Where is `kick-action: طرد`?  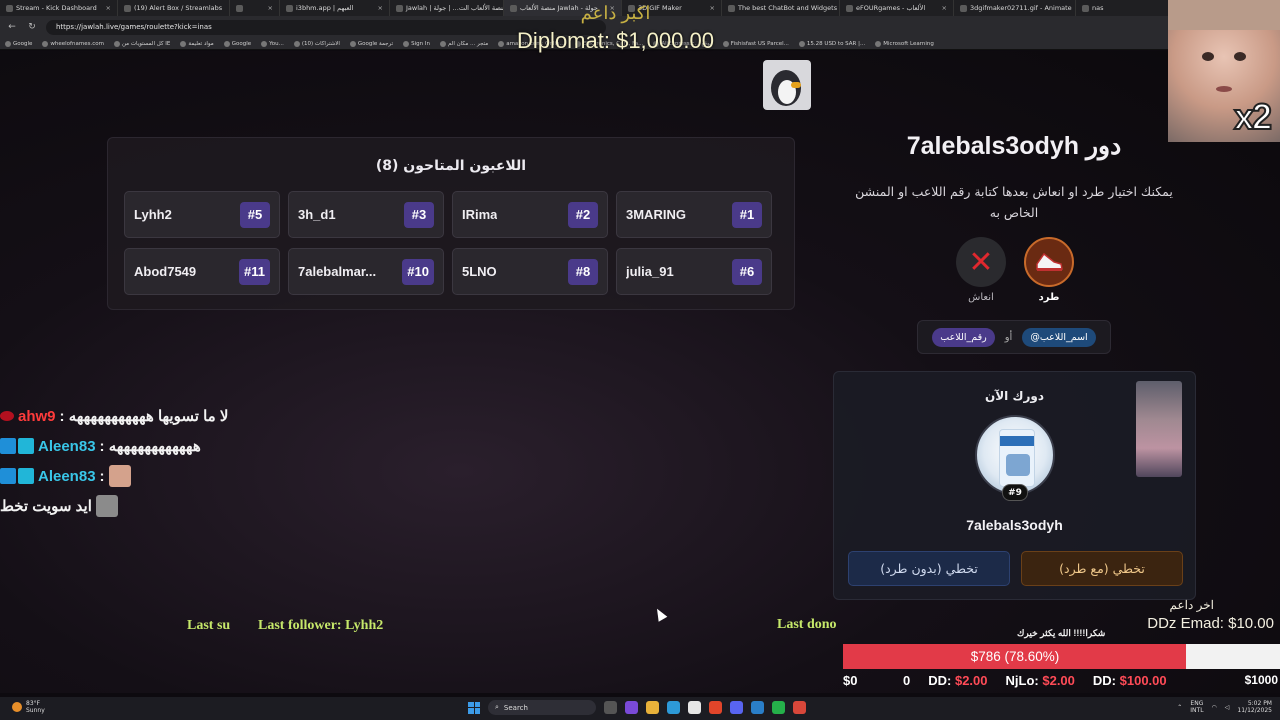
kick-action: طرد is located at coordinates (1049, 270).